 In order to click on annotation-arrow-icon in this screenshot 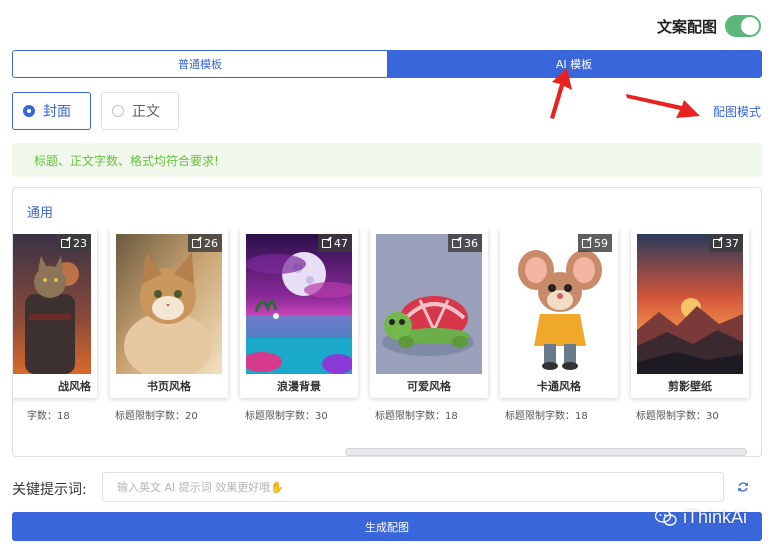, I will do `click(663, 106)`.